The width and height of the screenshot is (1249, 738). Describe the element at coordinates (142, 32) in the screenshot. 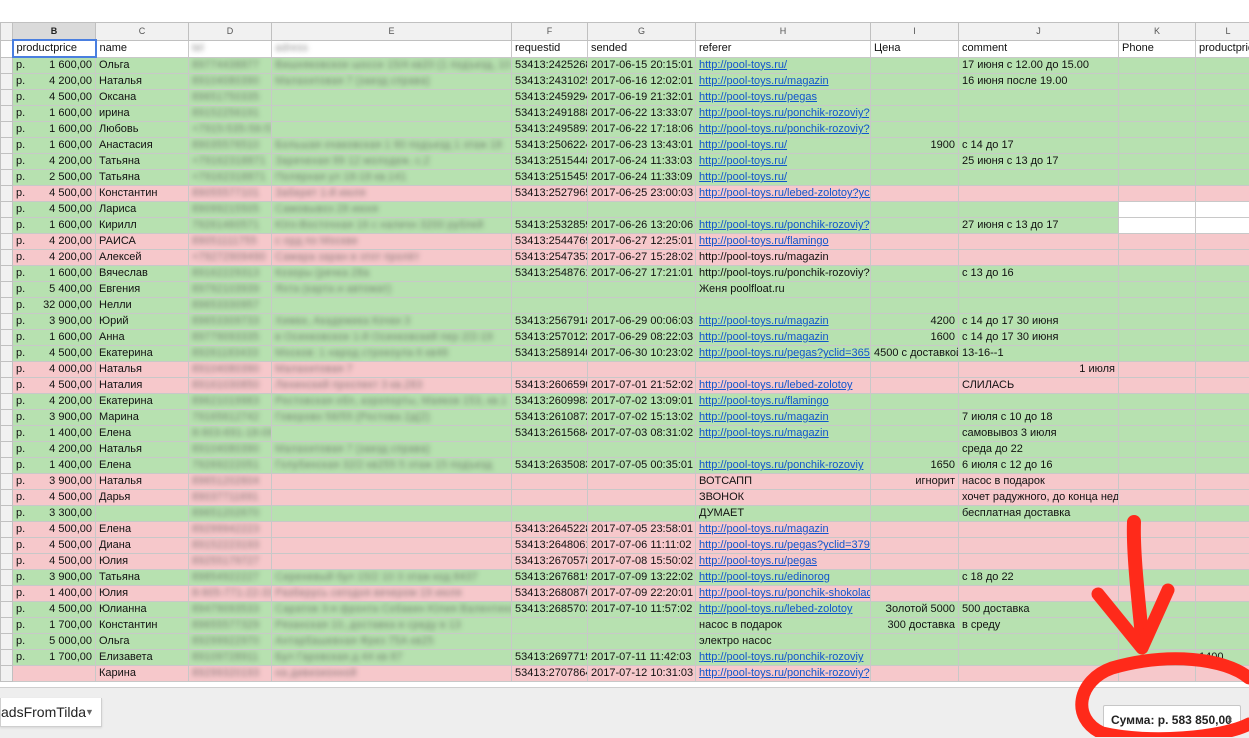

I see `column-header-c: C` at that location.